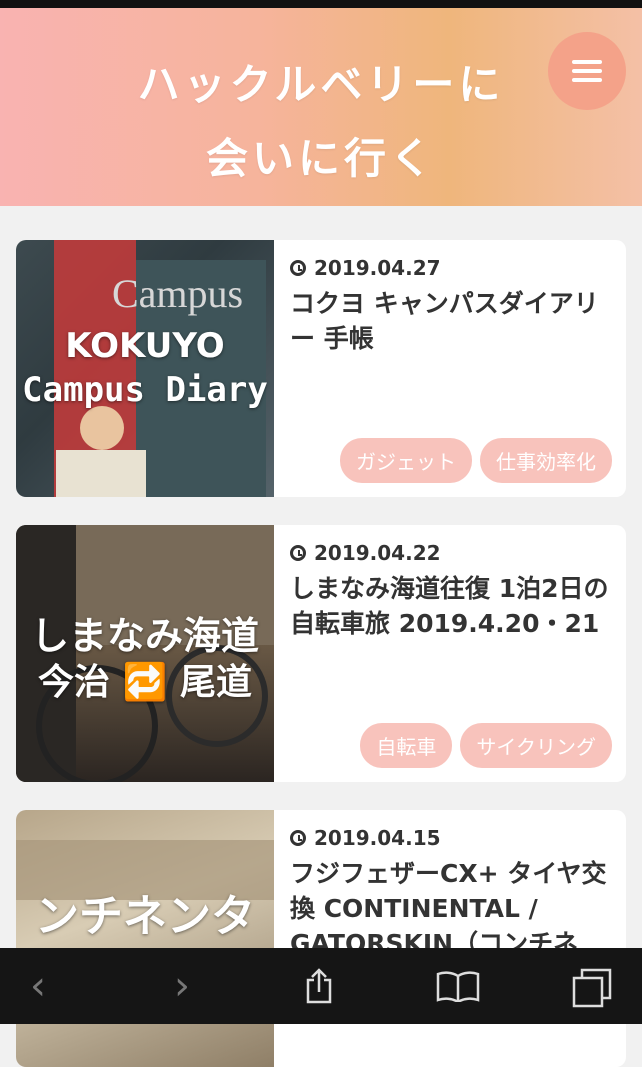  What do you see at coordinates (587, 71) in the screenshot?
I see `menu-button` at bounding box center [587, 71].